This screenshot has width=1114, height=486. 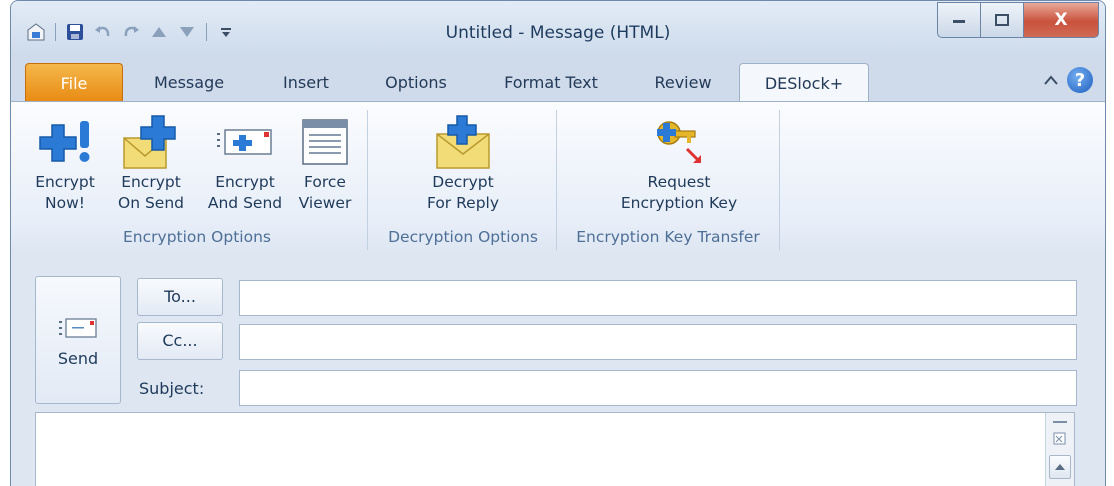 I want to click on encrypt-on-send-label-1: Encrypt, so click(x=151, y=182).